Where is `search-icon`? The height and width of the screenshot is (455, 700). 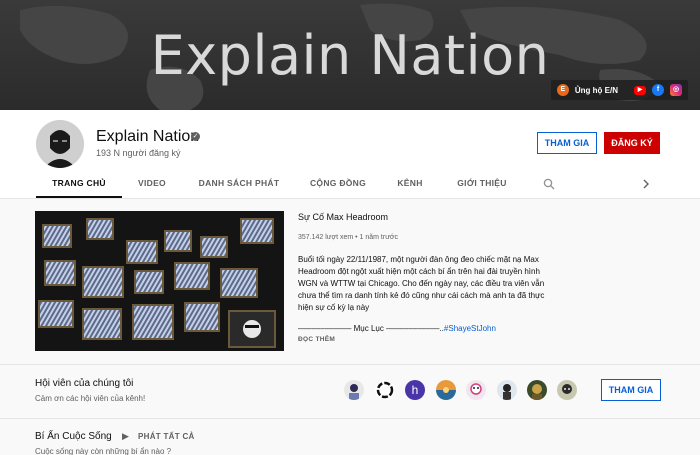 search-icon is located at coordinates (549, 184).